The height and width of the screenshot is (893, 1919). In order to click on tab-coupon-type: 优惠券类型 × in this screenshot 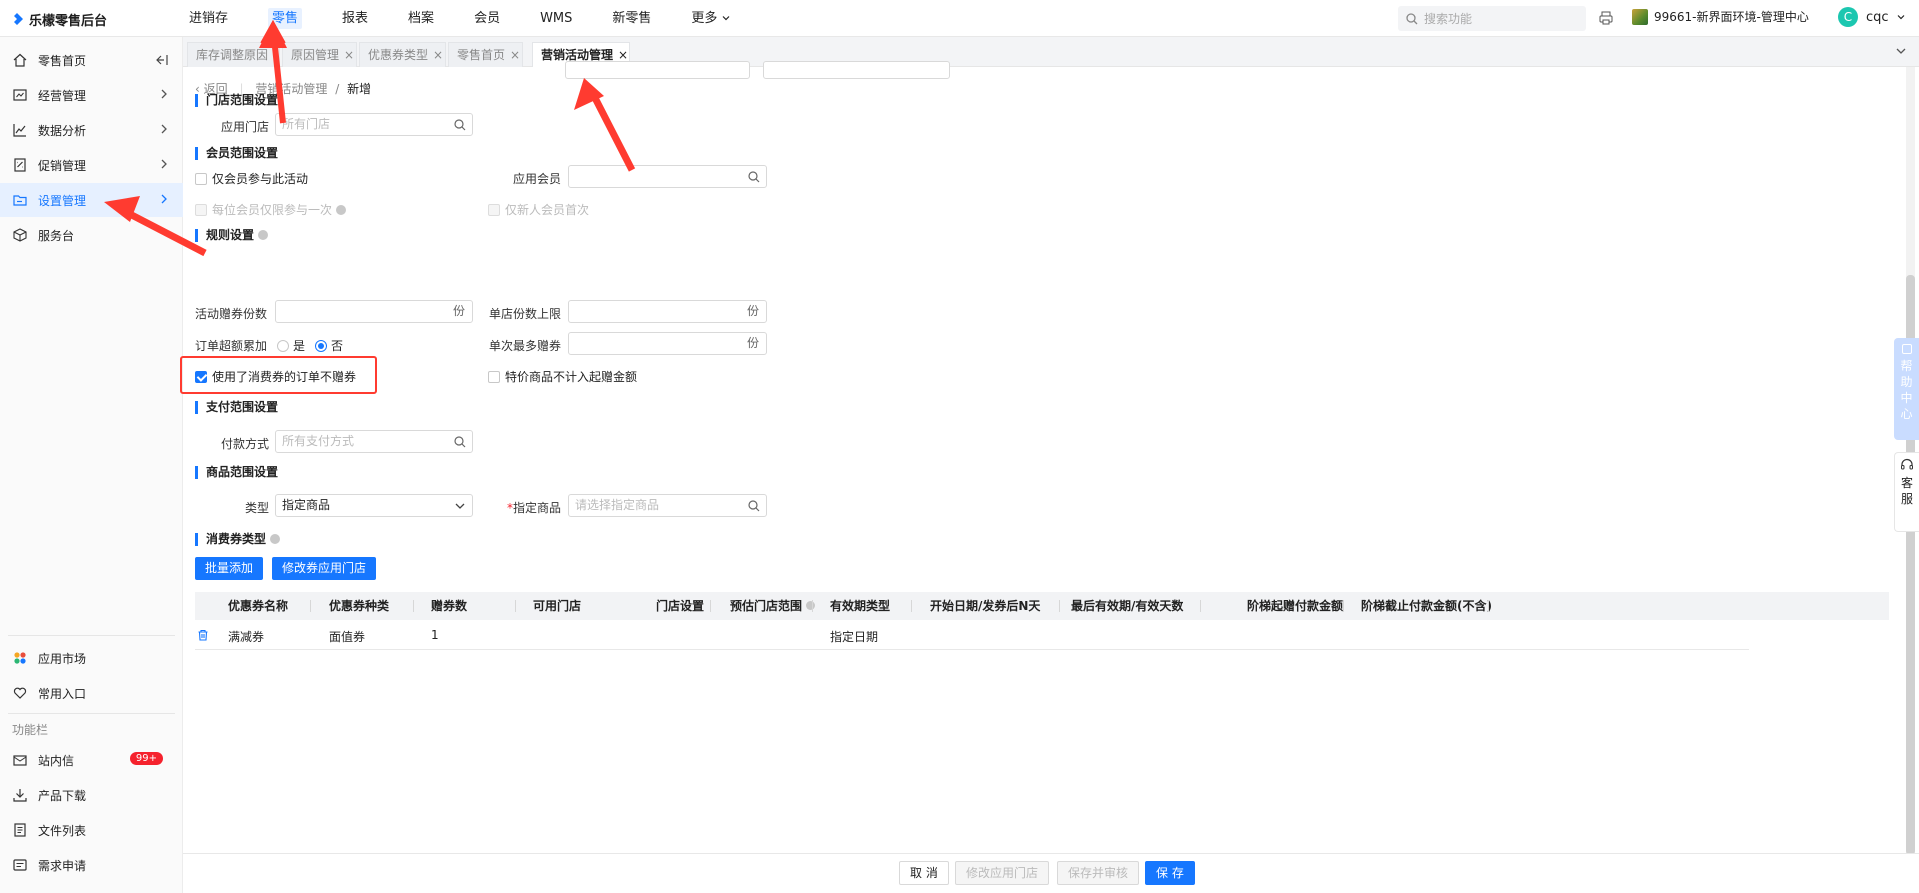, I will do `click(402, 54)`.